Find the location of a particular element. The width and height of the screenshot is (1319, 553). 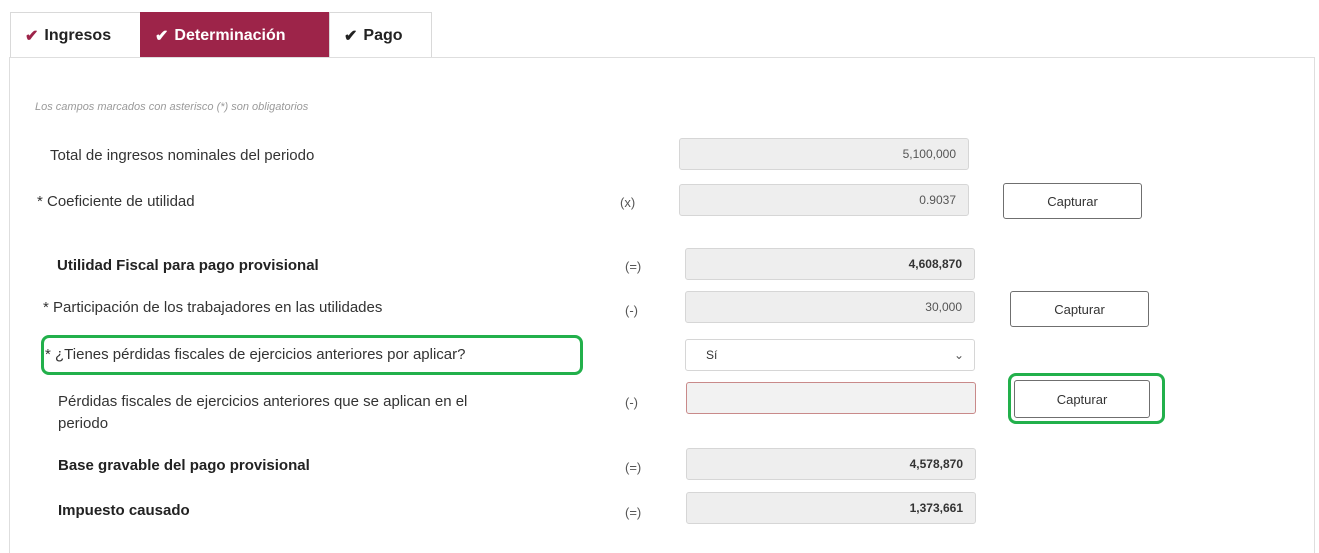

impuesto-causado-operator: (=) is located at coordinates (633, 512).